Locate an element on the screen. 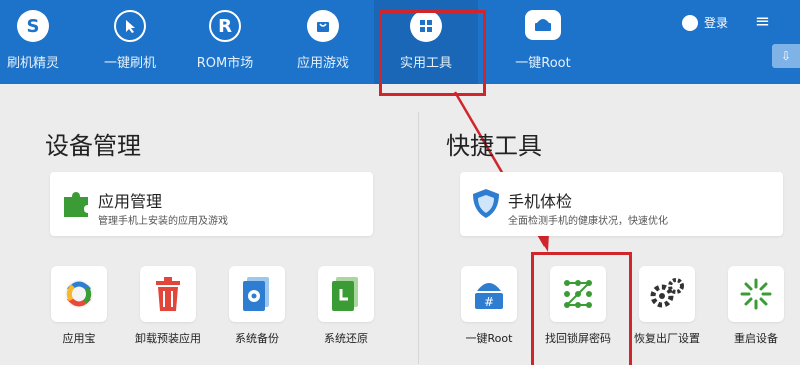  puzzle-icon is located at coordinates (76, 204).